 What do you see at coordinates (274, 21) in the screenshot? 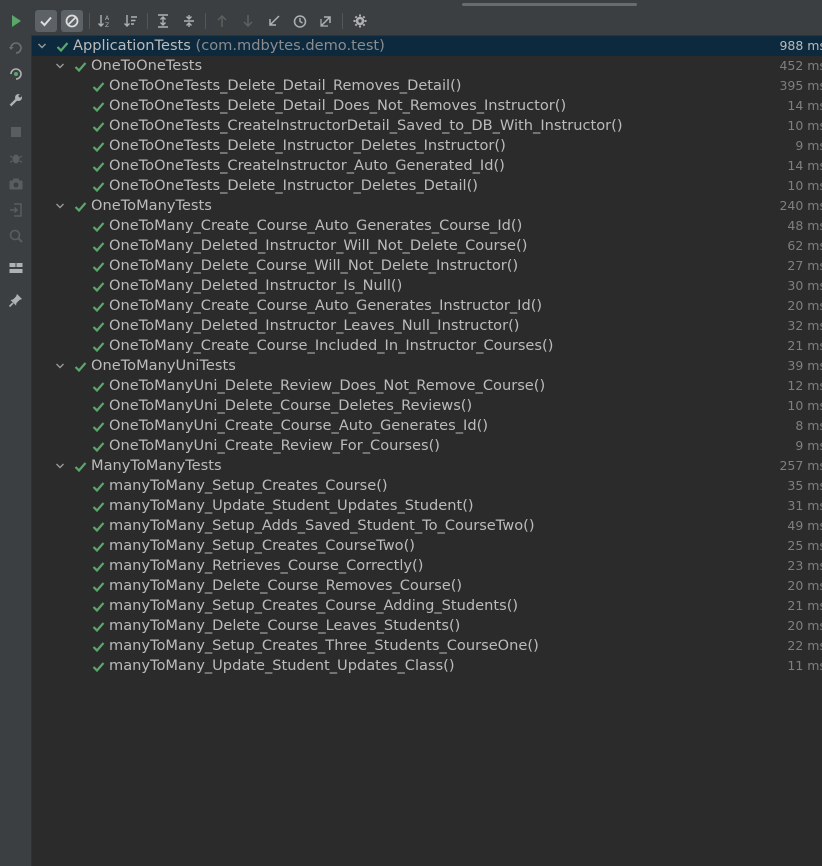
I see `import-tests-icon` at bounding box center [274, 21].